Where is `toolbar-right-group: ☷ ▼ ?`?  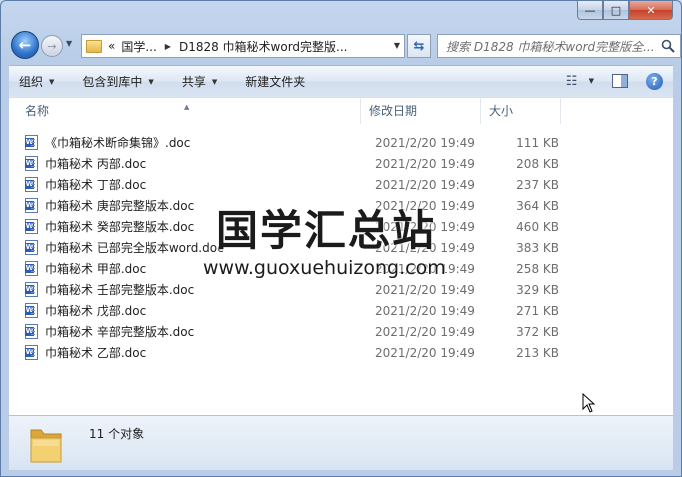 toolbar-right-group: ☷ ▼ ? is located at coordinates (612, 81).